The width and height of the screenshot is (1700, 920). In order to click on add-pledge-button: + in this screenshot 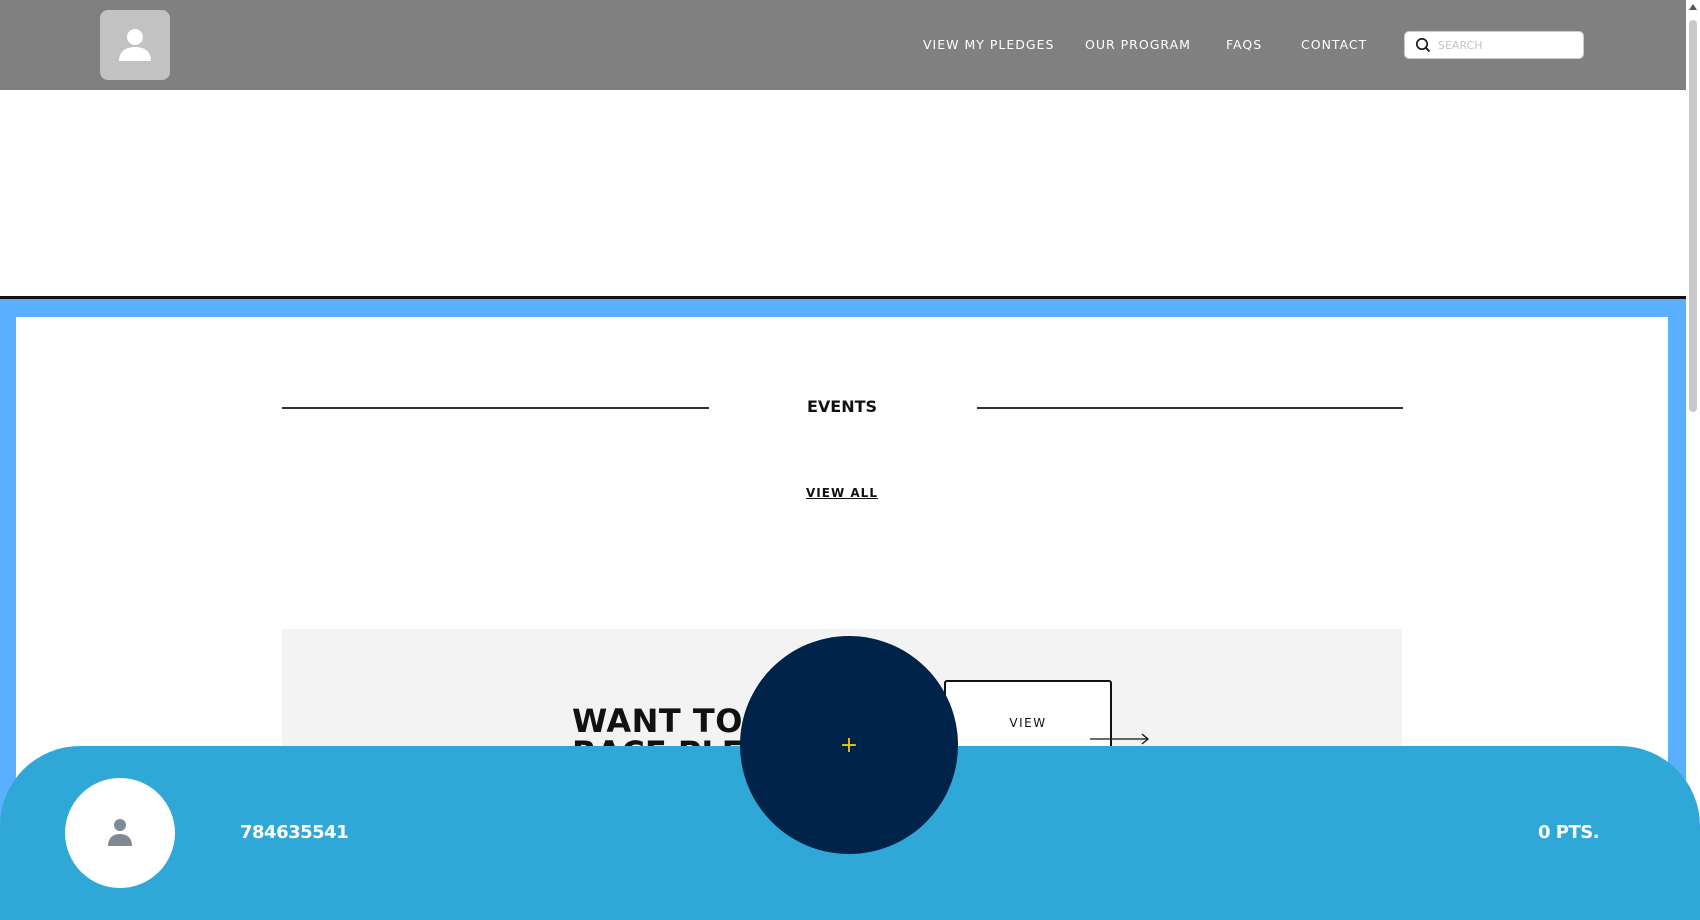, I will do `click(849, 745)`.